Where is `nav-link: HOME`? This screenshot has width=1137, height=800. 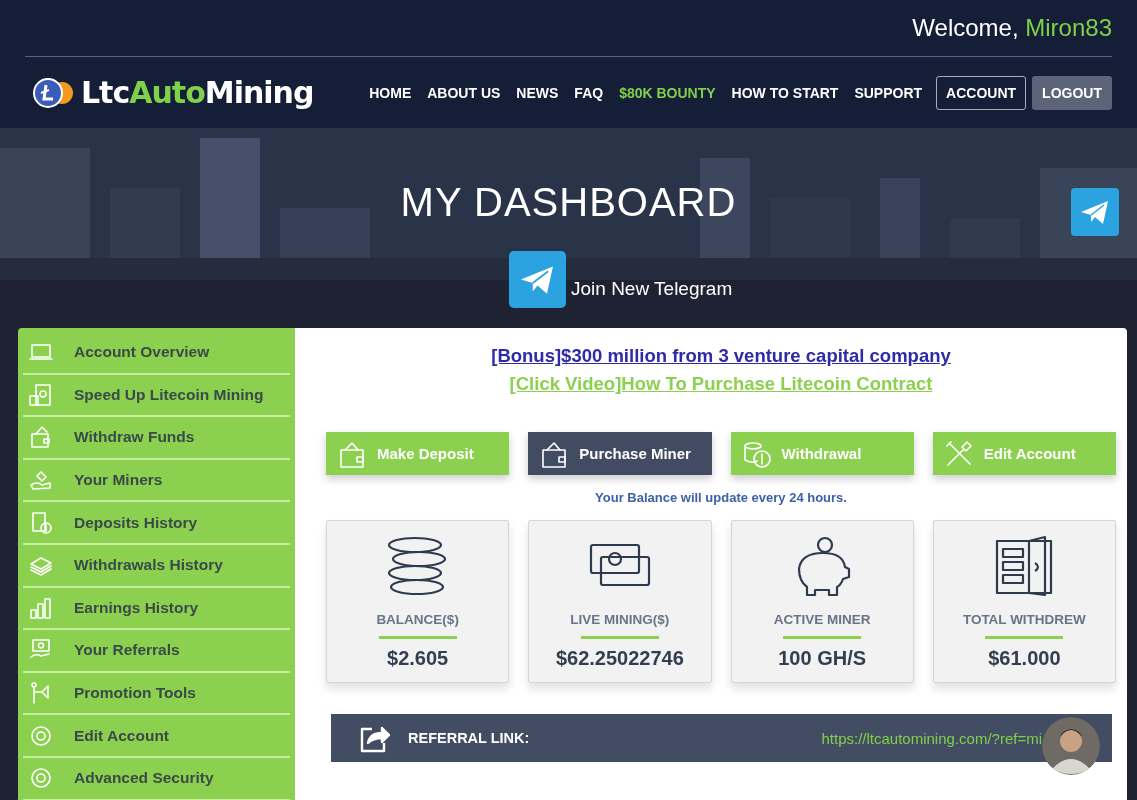
nav-link: HOME is located at coordinates (390, 92).